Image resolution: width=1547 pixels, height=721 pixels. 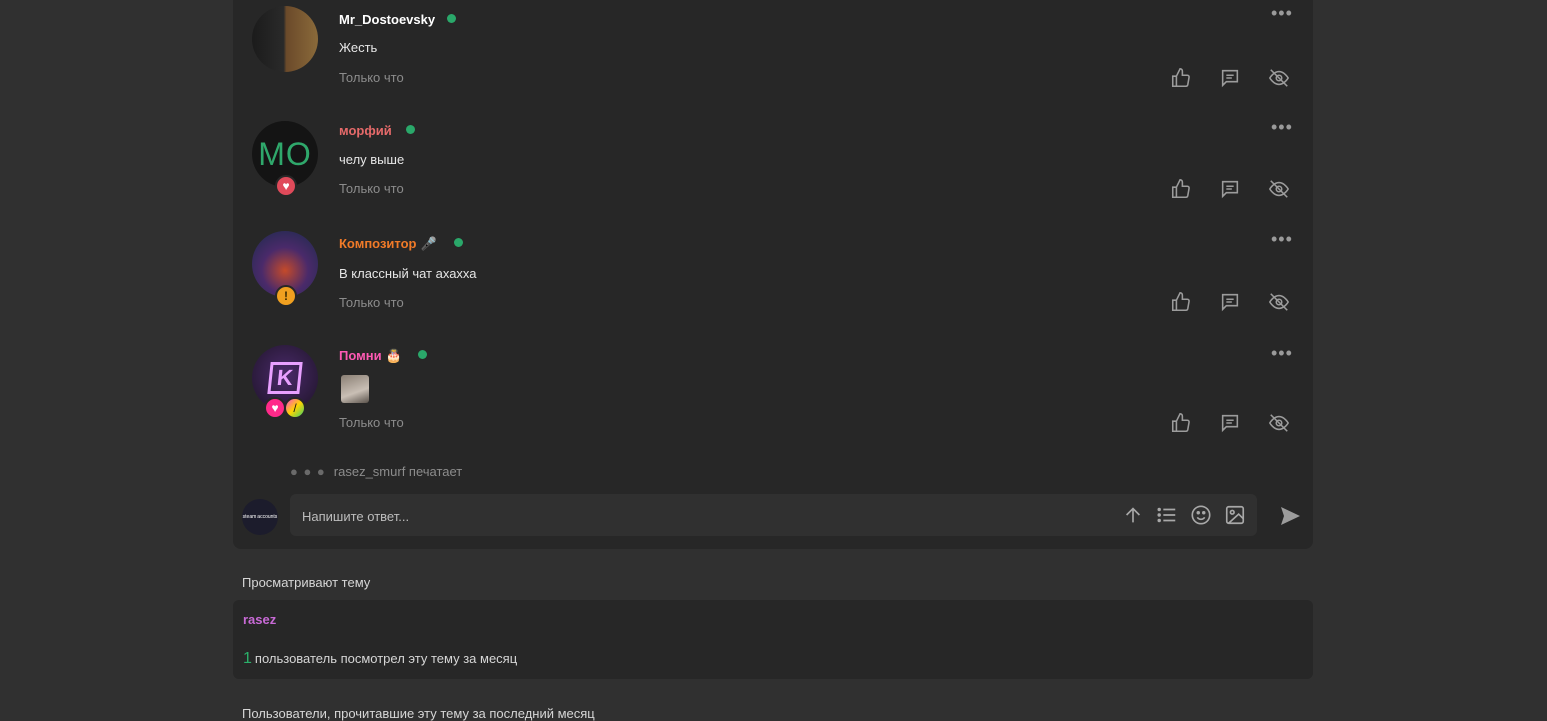 What do you see at coordinates (1168, 516) in the screenshot?
I see `list-icon` at bounding box center [1168, 516].